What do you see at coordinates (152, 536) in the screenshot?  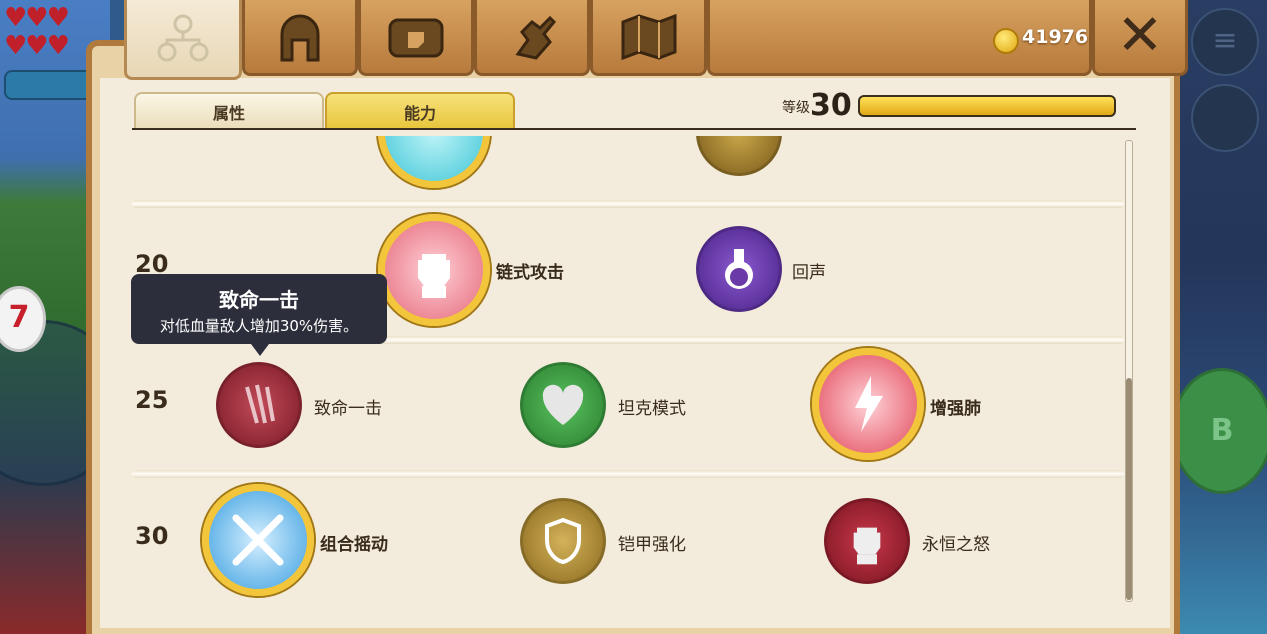 I see `row-level: 30` at bounding box center [152, 536].